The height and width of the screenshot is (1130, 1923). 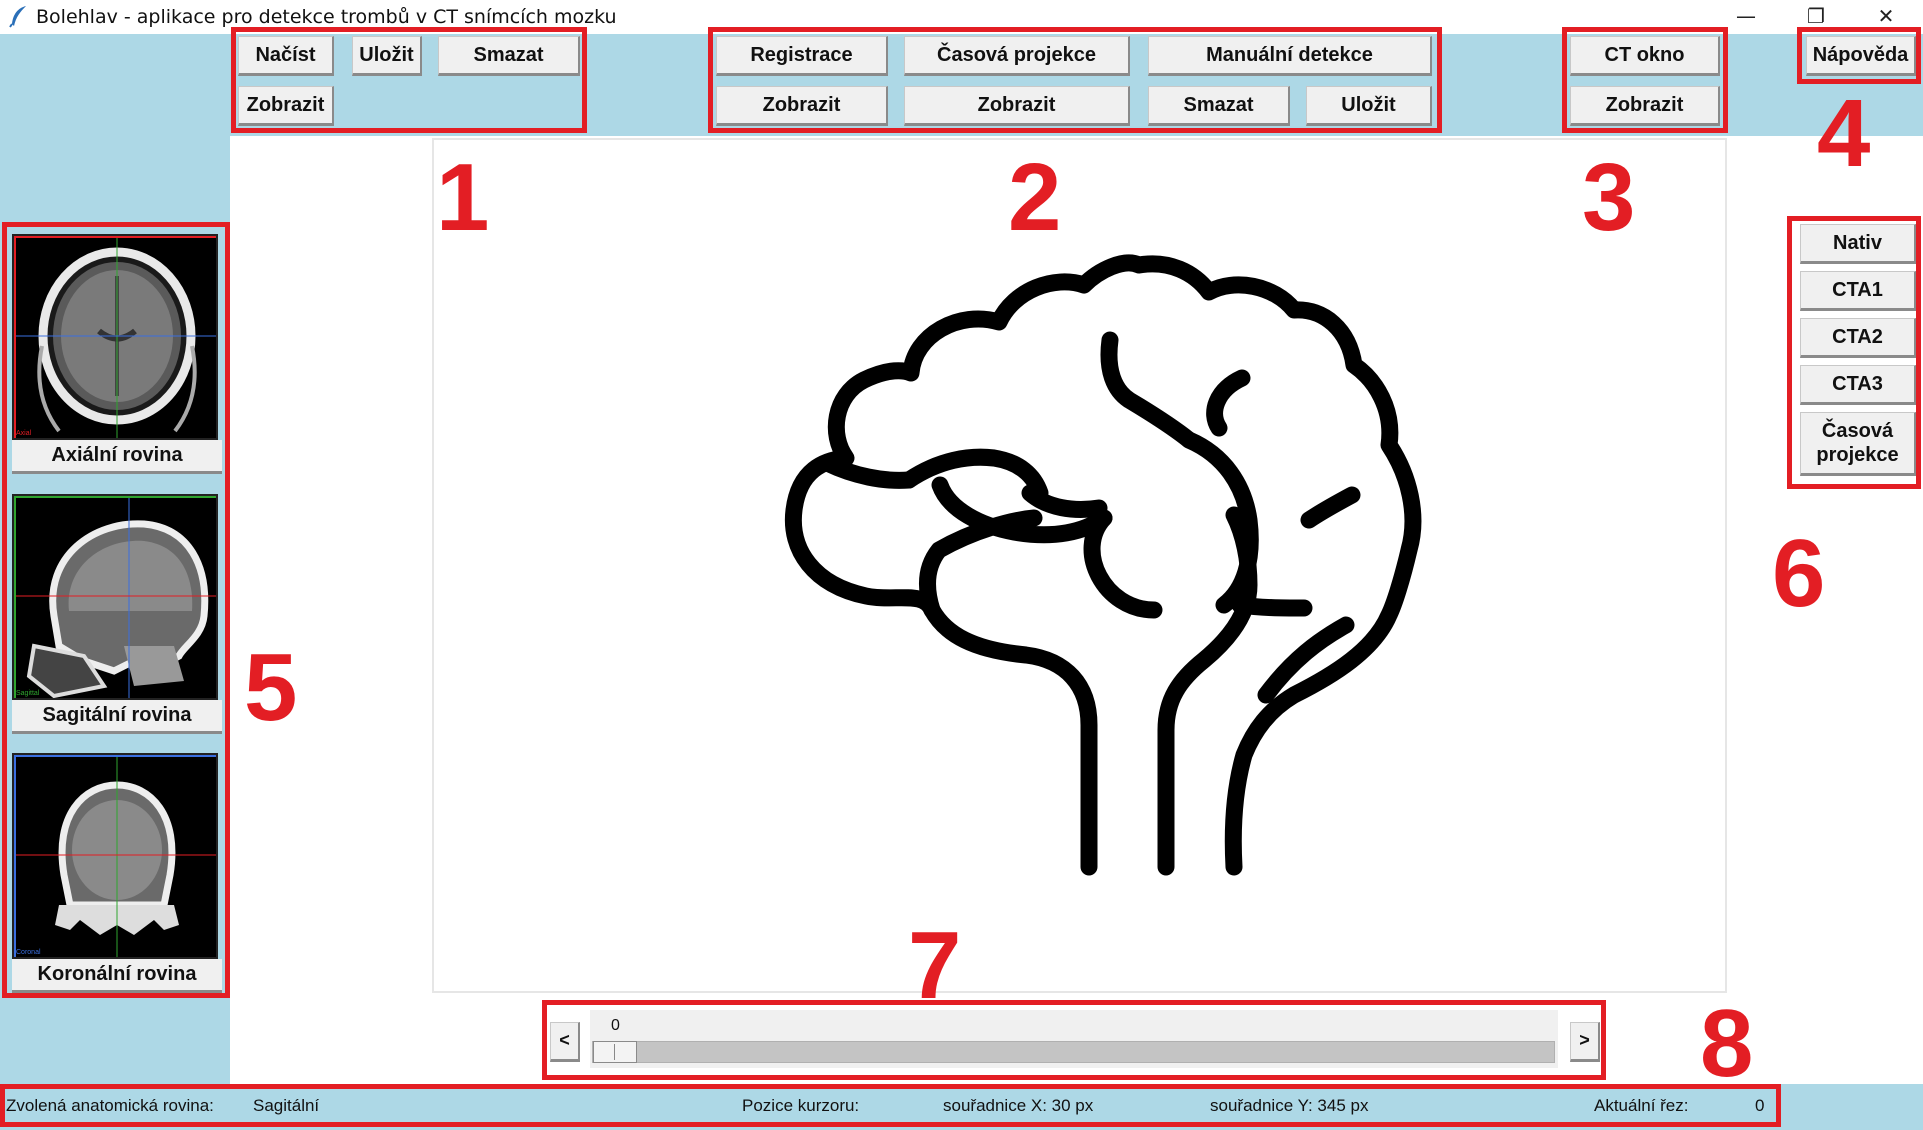 What do you see at coordinates (935, 965) in the screenshot?
I see `annotation-number-7: 7` at bounding box center [935, 965].